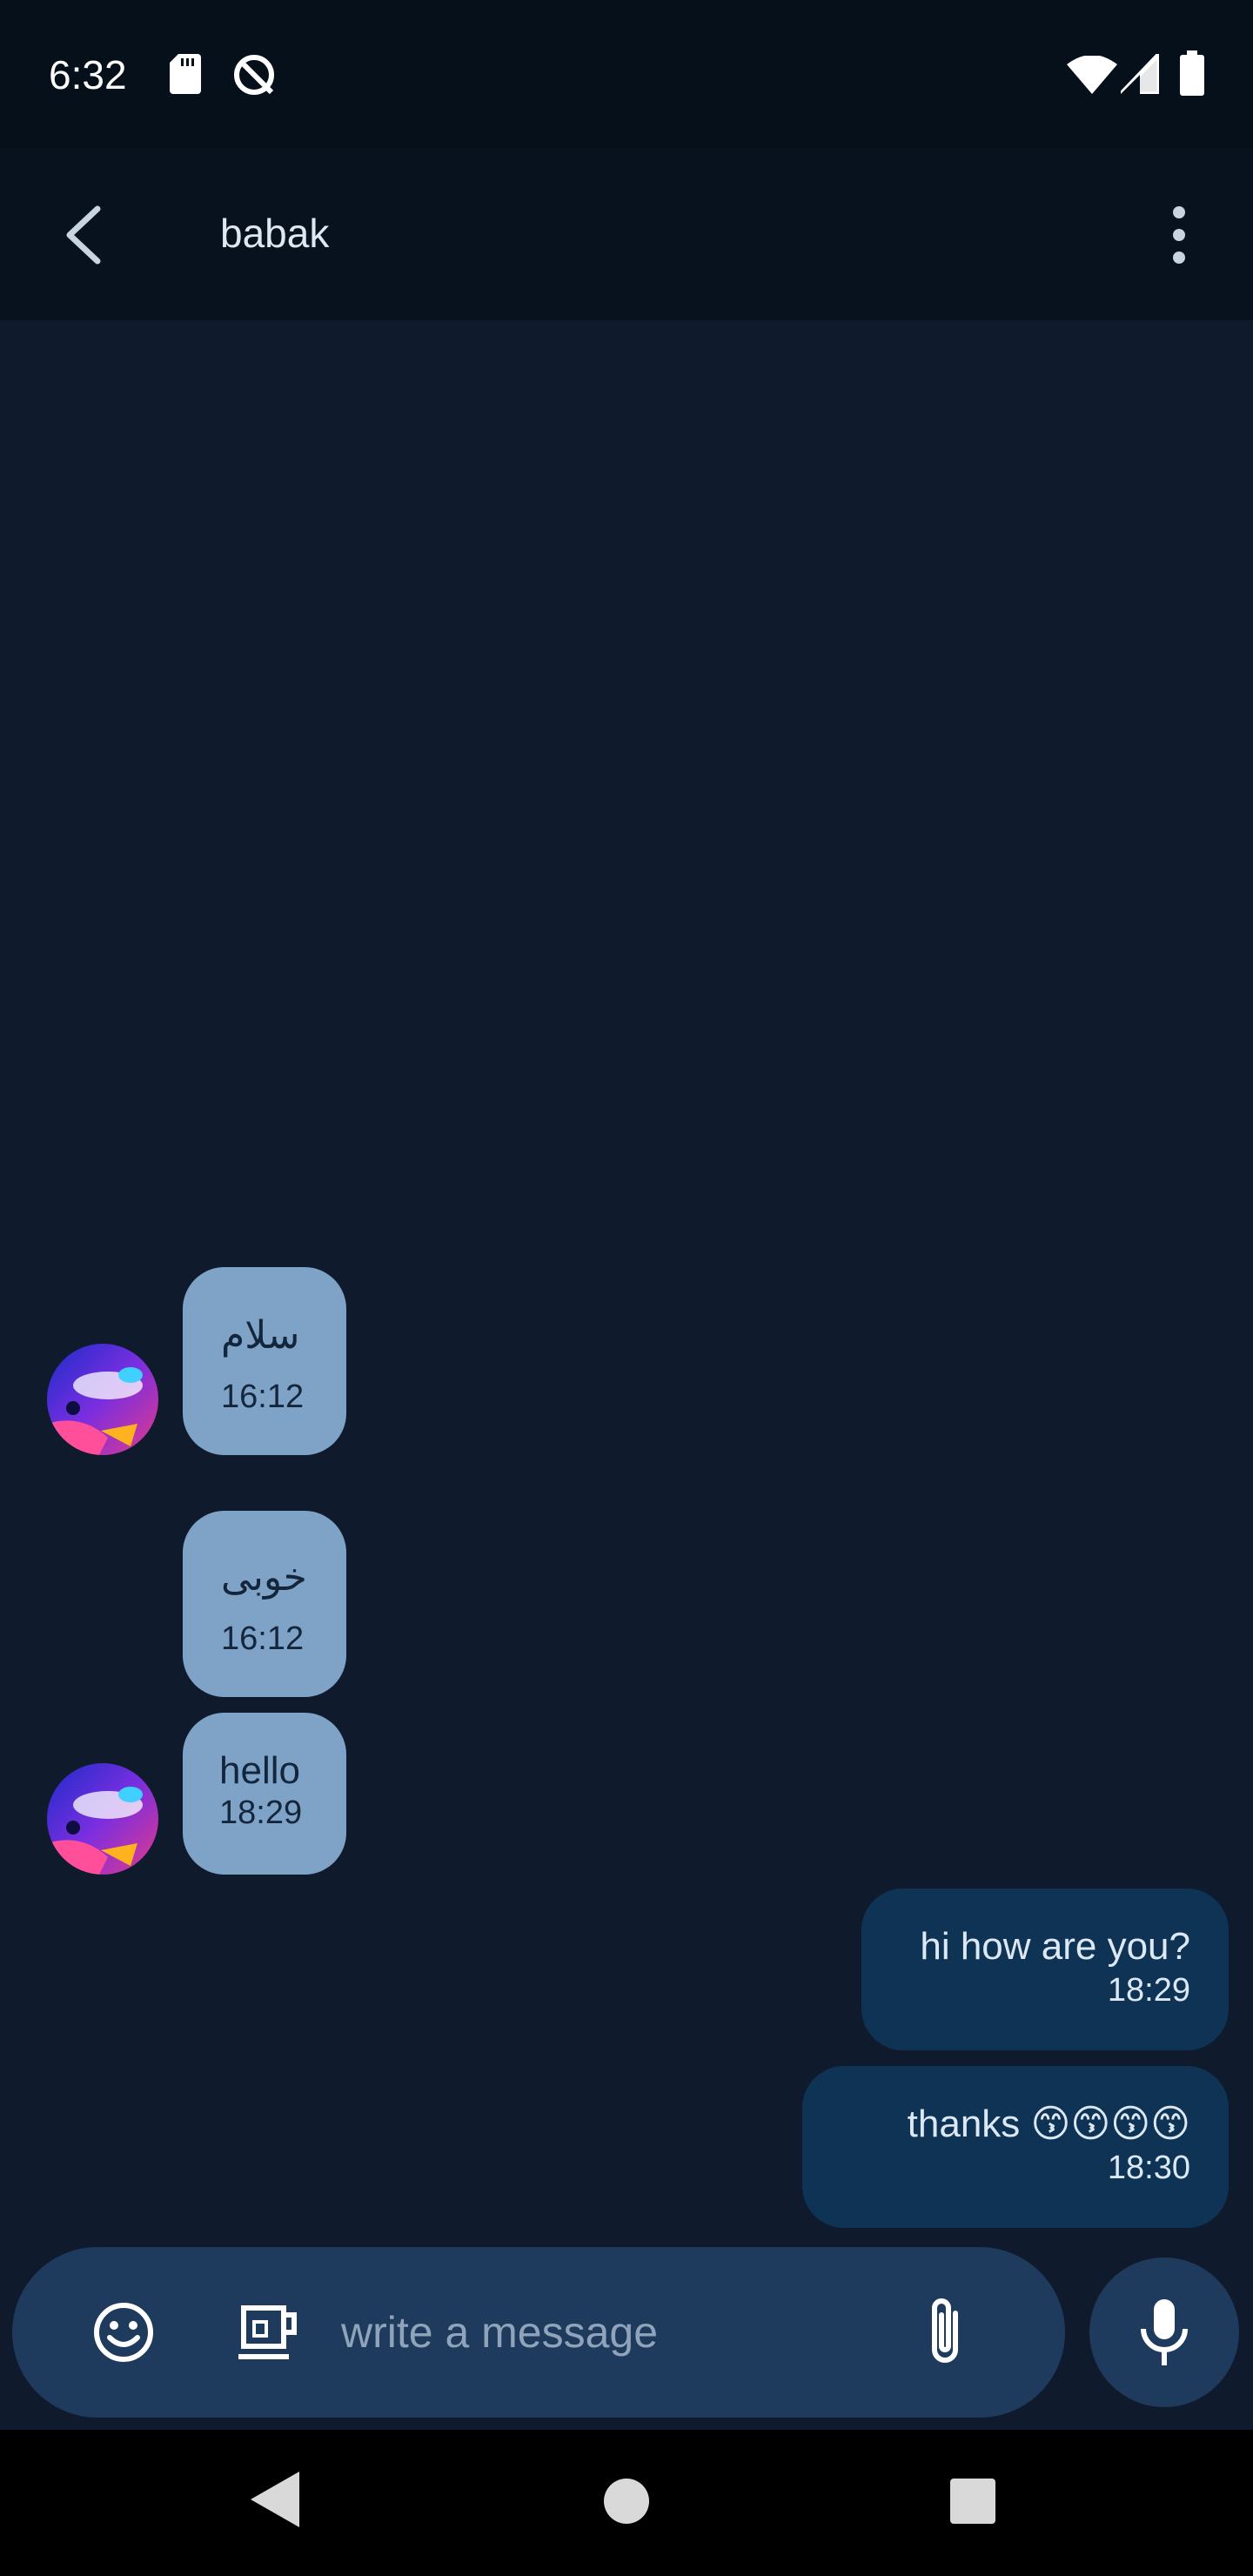  I want to click on paperclip-icon, so click(945, 2332).